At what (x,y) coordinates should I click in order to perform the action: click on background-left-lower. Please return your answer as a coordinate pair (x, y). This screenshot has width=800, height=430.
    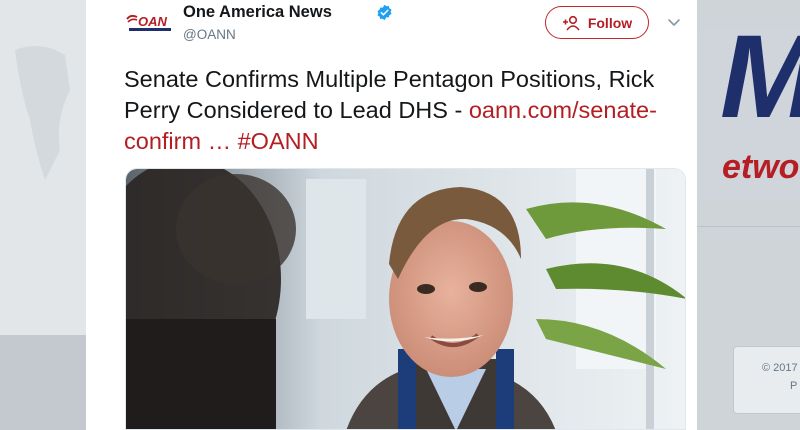
    Looking at the image, I should click on (43, 382).